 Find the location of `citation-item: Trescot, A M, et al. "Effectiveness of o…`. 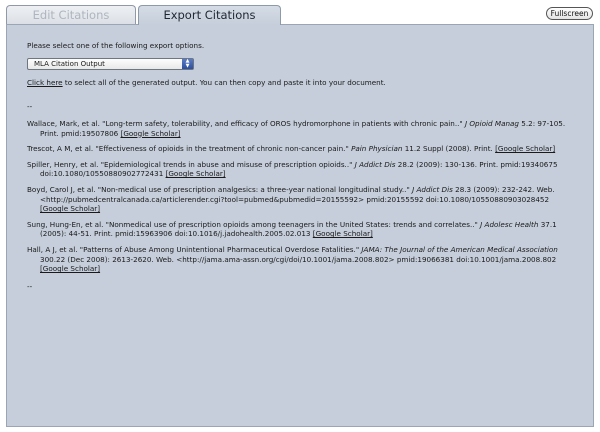

citation-item: Trescot, A M, et al. "Effectiveness of o… is located at coordinates (301, 149).